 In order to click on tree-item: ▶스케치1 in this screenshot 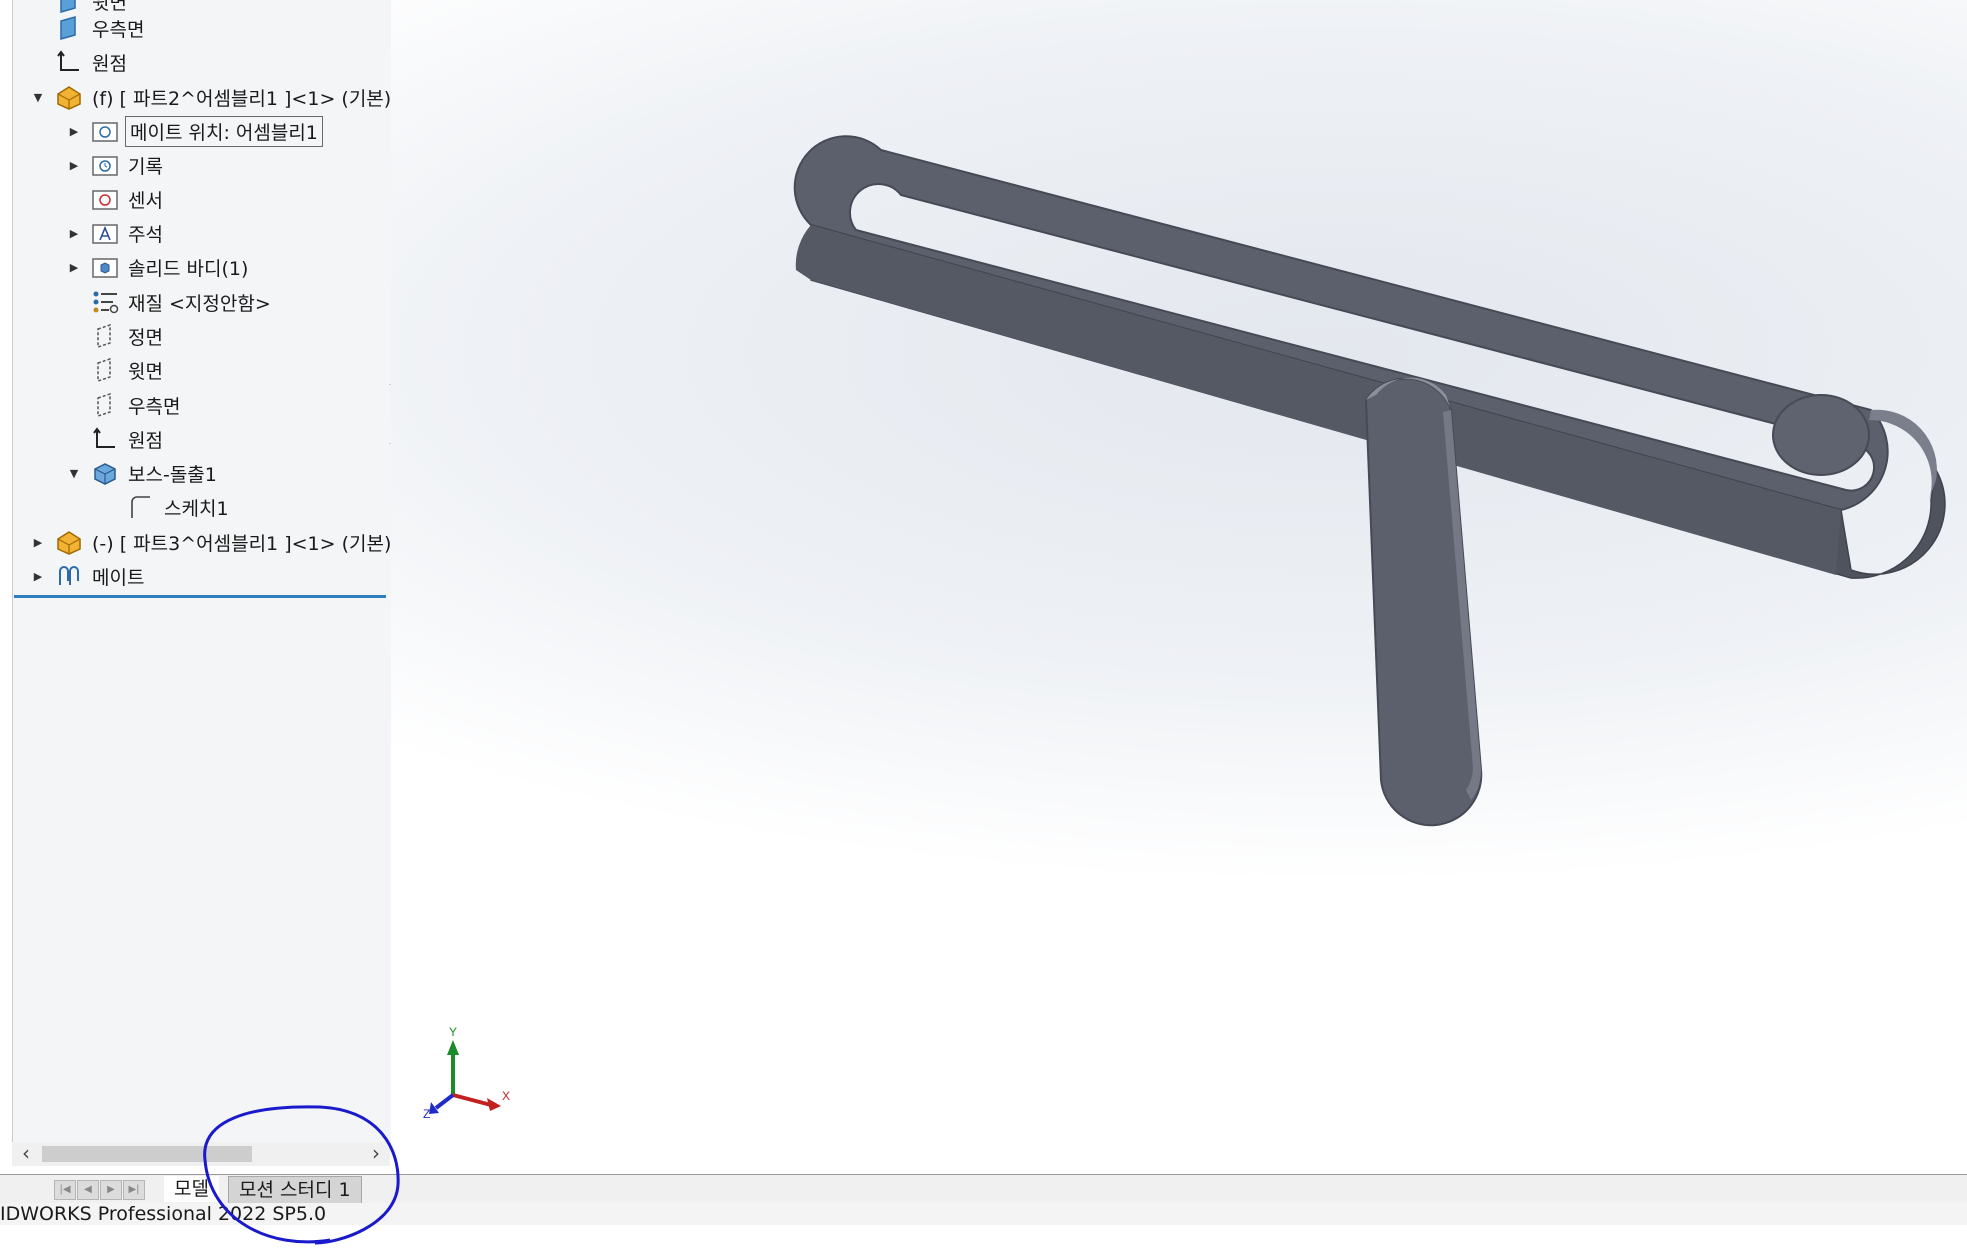, I will do `click(166, 507)`.